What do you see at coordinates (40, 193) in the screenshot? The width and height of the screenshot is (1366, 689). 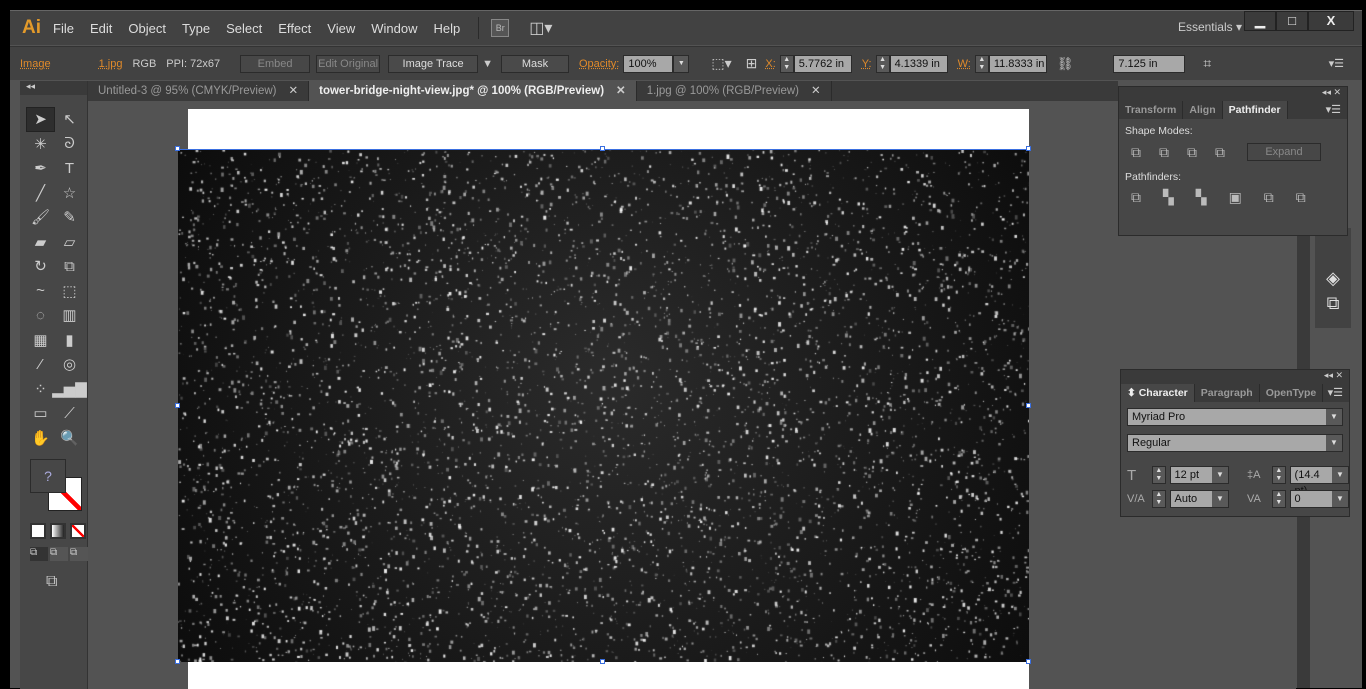 I see `line-icon: ╱` at bounding box center [40, 193].